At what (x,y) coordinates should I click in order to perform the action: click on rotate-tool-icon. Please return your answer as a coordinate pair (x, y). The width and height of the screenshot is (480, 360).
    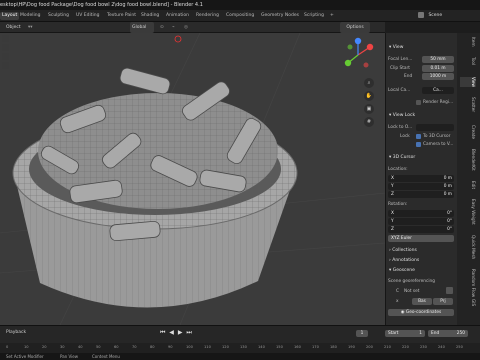
    Looking at the image, I should click on (5, 65).